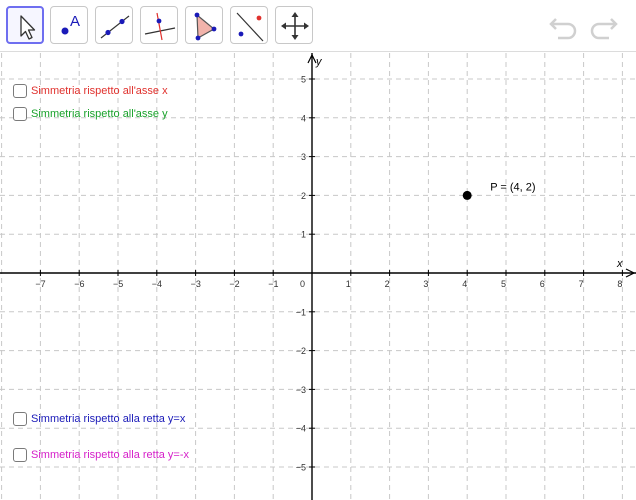 The width and height of the screenshot is (636, 500). I want to click on checkbox-label: Simmetria rispetto all'asse x, so click(99, 91).